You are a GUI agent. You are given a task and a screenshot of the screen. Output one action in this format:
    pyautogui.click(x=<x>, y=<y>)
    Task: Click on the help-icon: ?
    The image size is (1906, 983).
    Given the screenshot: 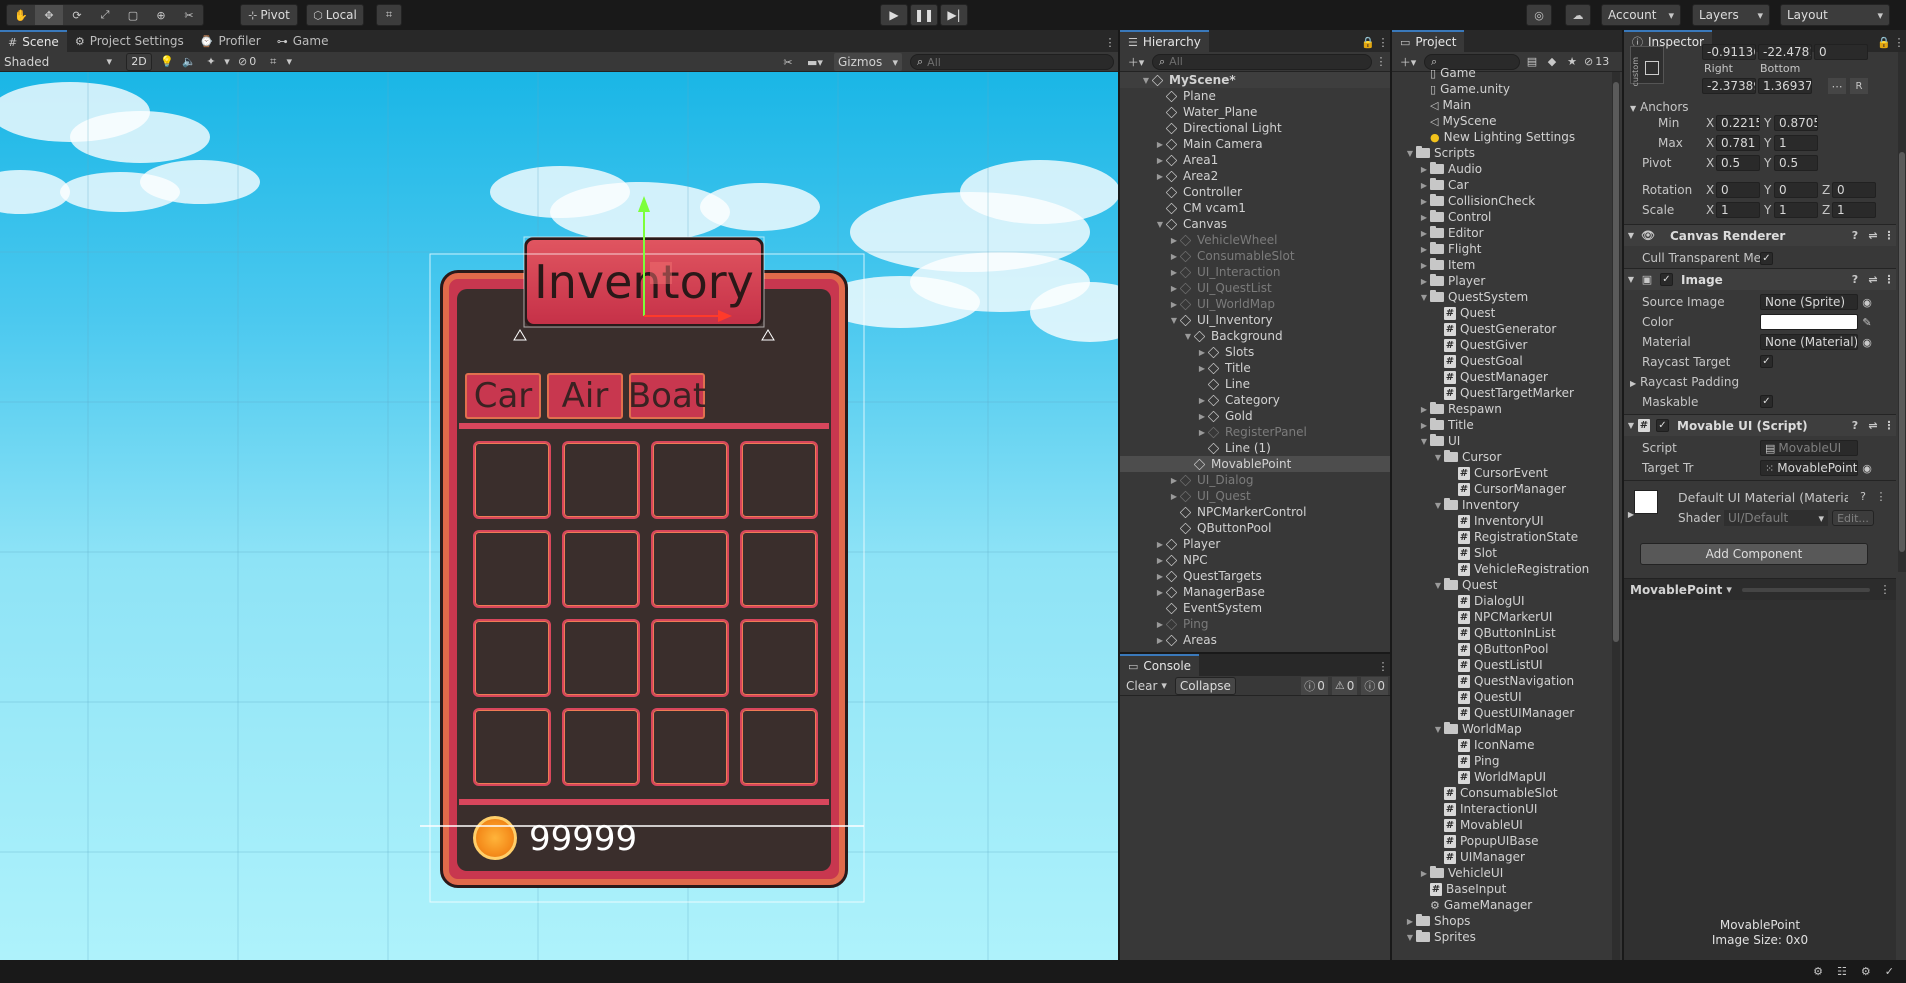 What is the action you would take?
    pyautogui.click(x=1855, y=235)
    